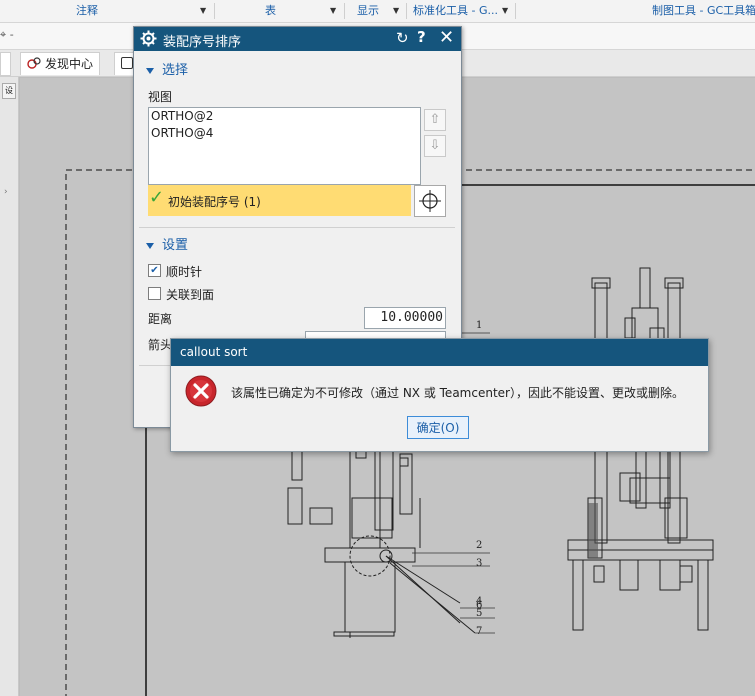 The height and width of the screenshot is (696, 755). What do you see at coordinates (411, 317) in the screenshot?
I see `distance-value: 10.00000` at bounding box center [411, 317].